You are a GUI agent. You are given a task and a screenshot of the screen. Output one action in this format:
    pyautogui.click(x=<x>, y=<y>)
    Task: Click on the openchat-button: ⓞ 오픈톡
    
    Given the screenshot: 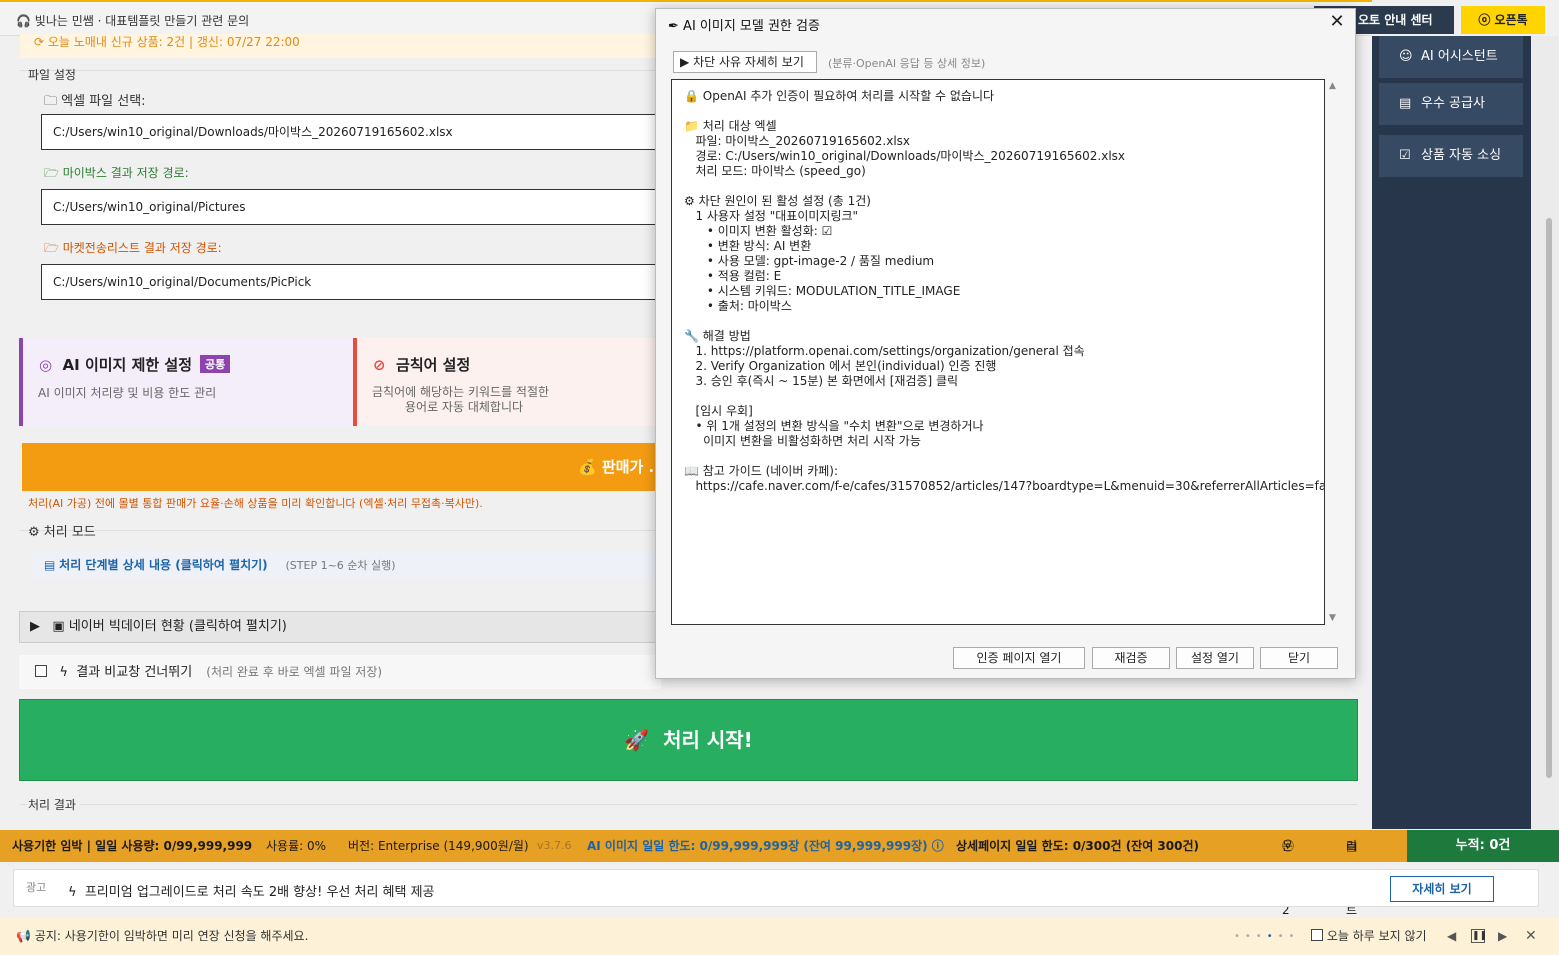 What is the action you would take?
    pyautogui.click(x=1503, y=20)
    